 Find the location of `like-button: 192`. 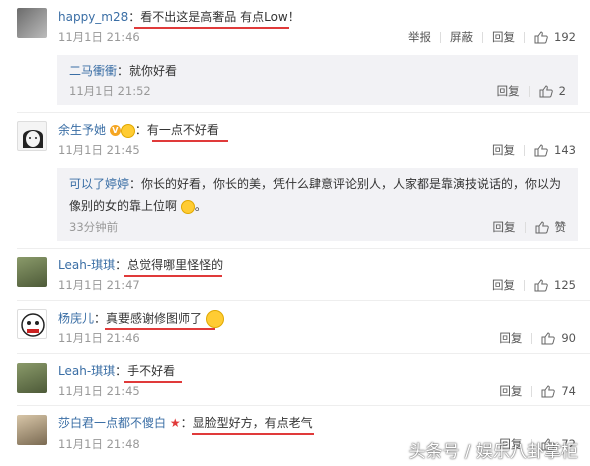

like-button: 192 is located at coordinates (555, 37).